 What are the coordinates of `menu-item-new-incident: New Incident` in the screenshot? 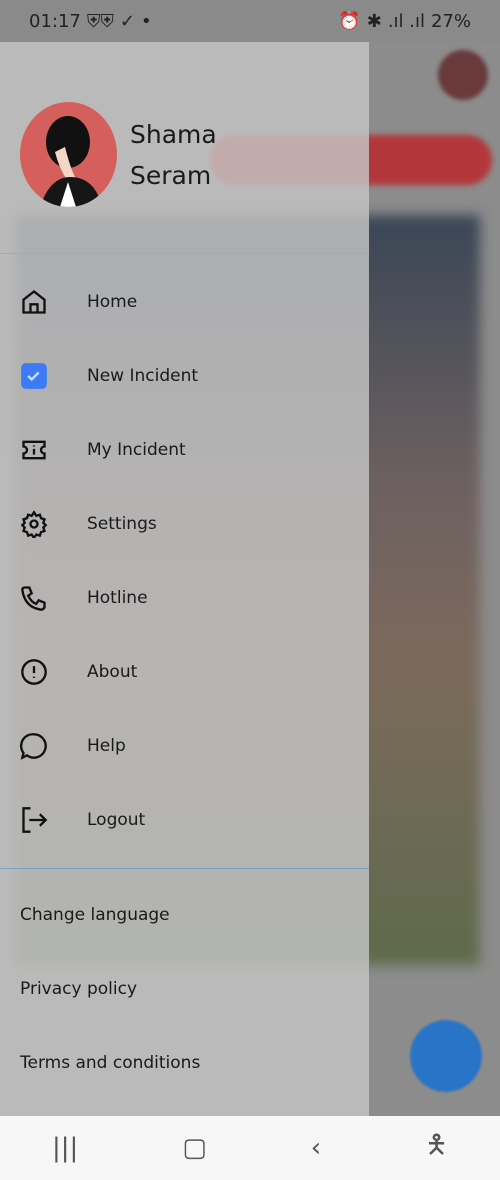 It's located at (109, 376).